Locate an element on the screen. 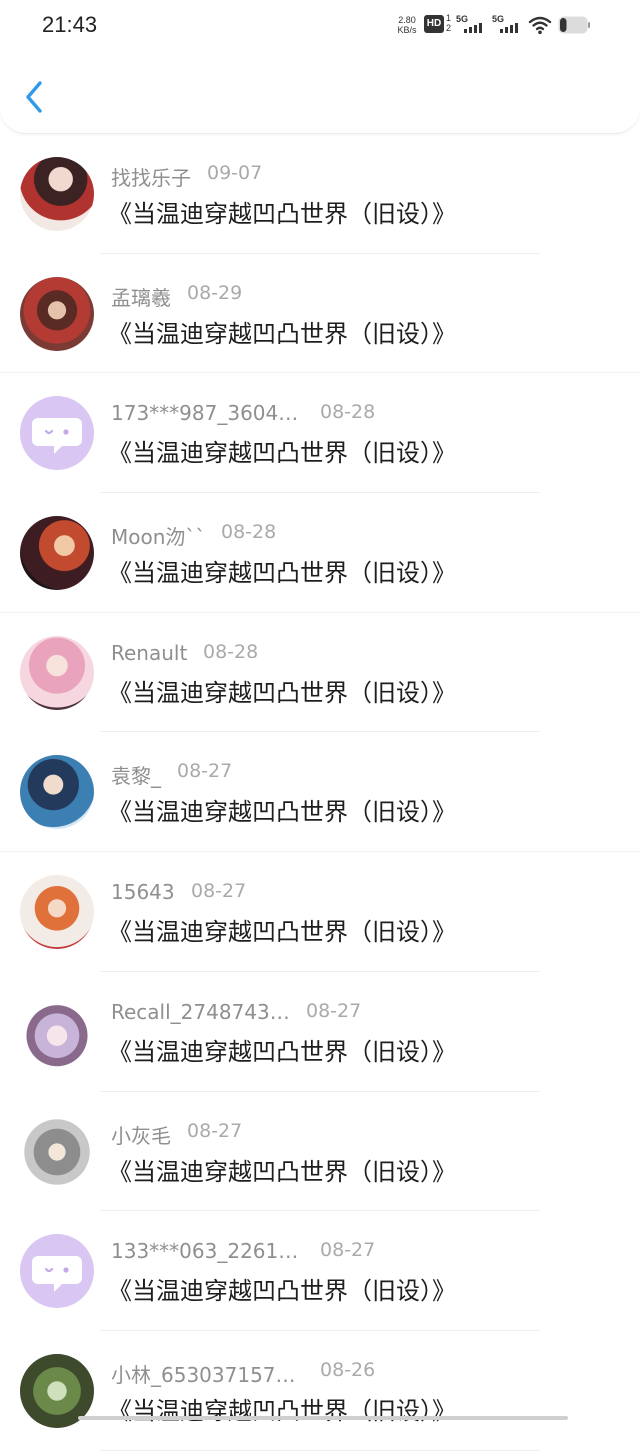  network-speed: 2.80 KB/s is located at coordinates (407, 25).